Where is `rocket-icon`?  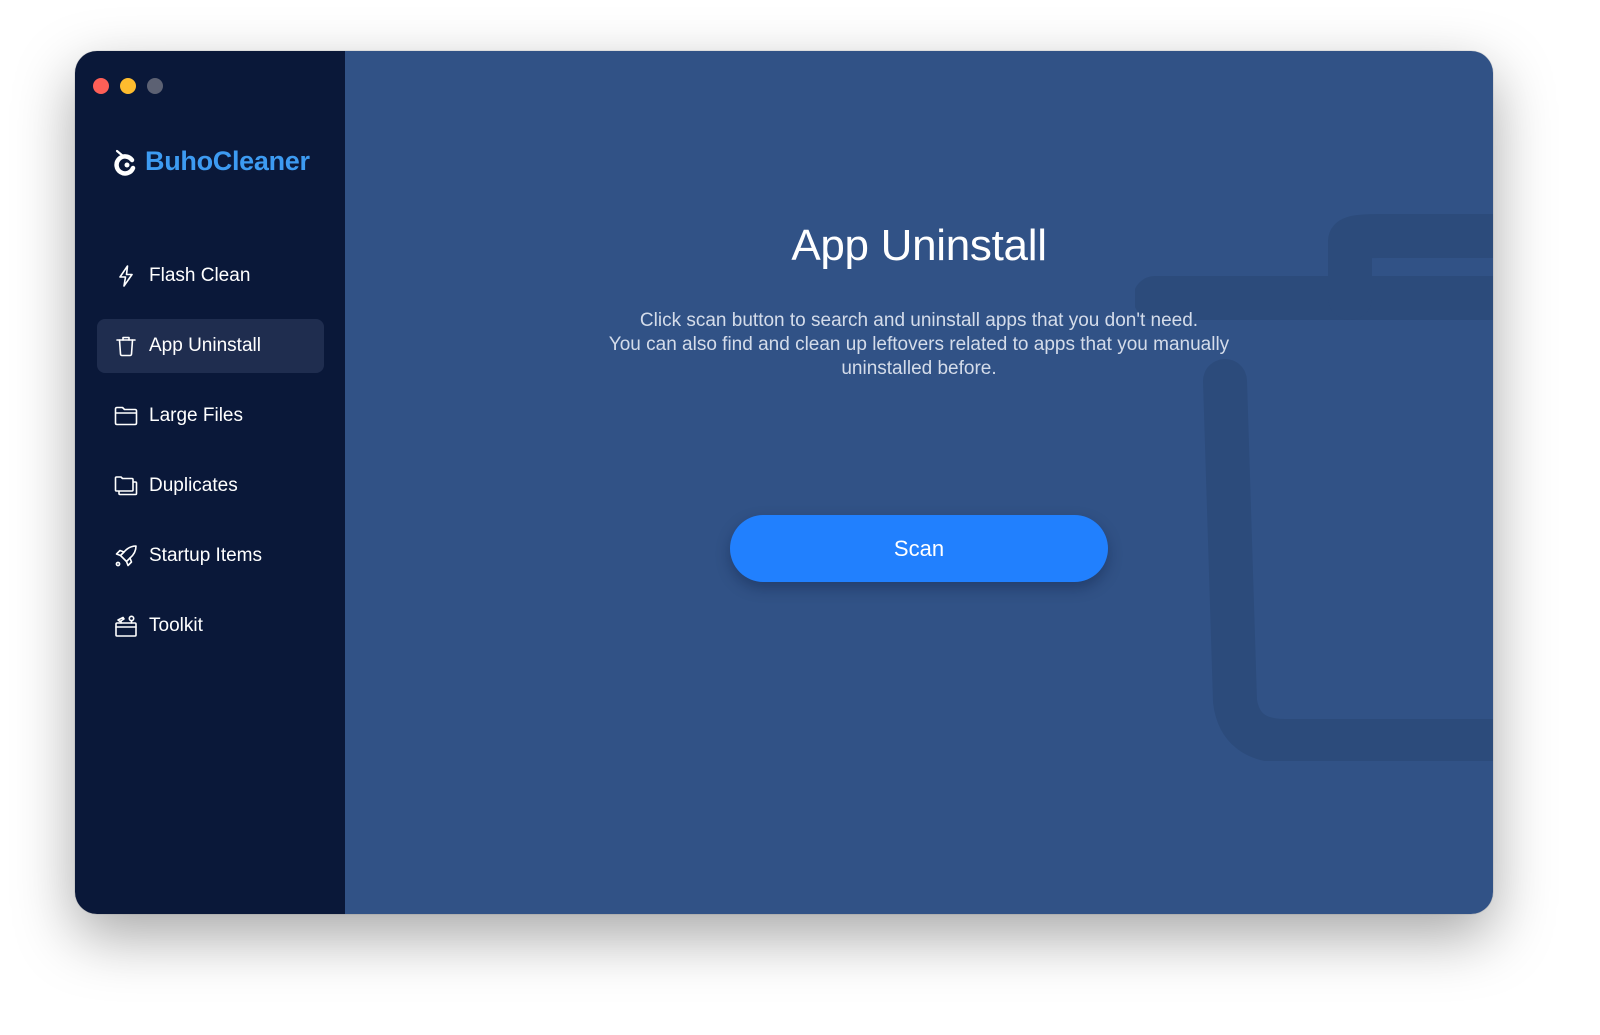 rocket-icon is located at coordinates (126, 556).